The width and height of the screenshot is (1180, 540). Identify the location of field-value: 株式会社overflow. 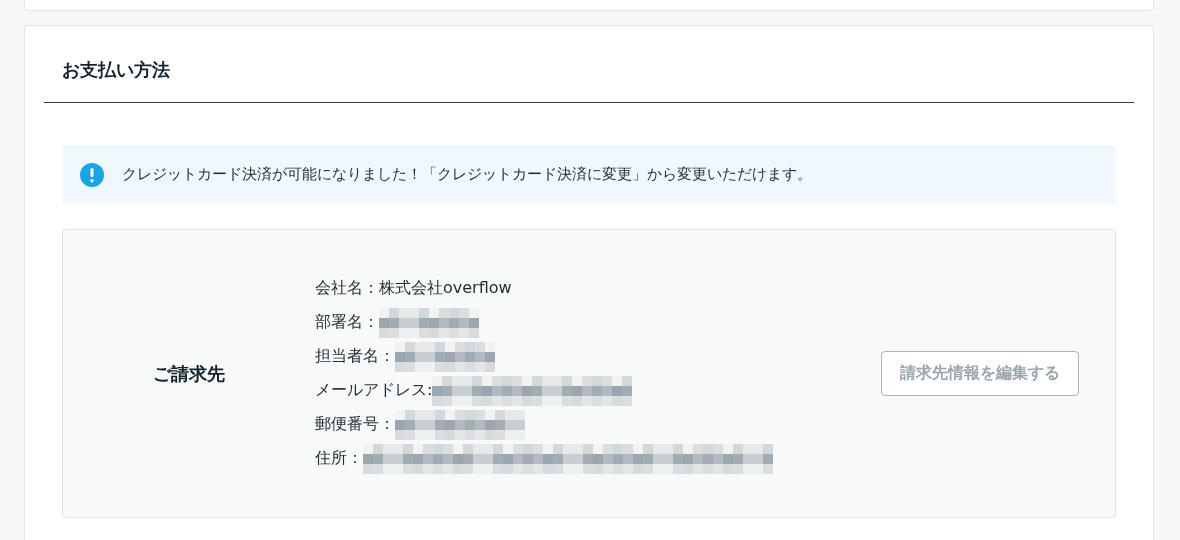
(445, 288).